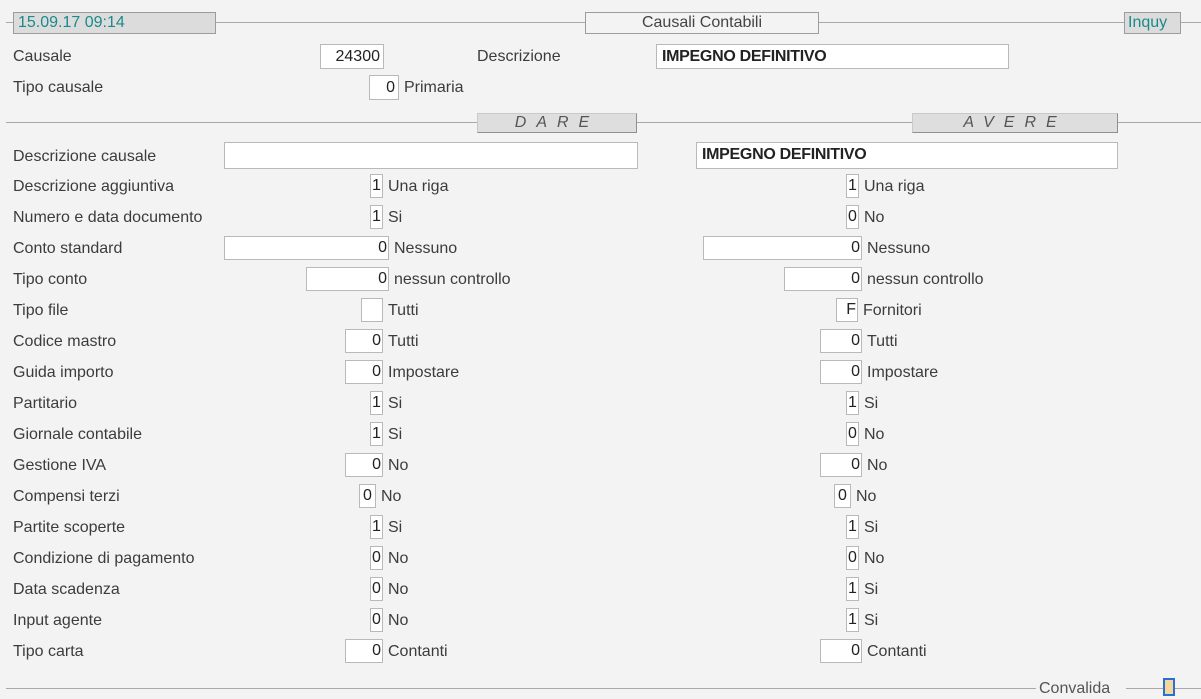  I want to click on convalida-button, so click(1169, 687).